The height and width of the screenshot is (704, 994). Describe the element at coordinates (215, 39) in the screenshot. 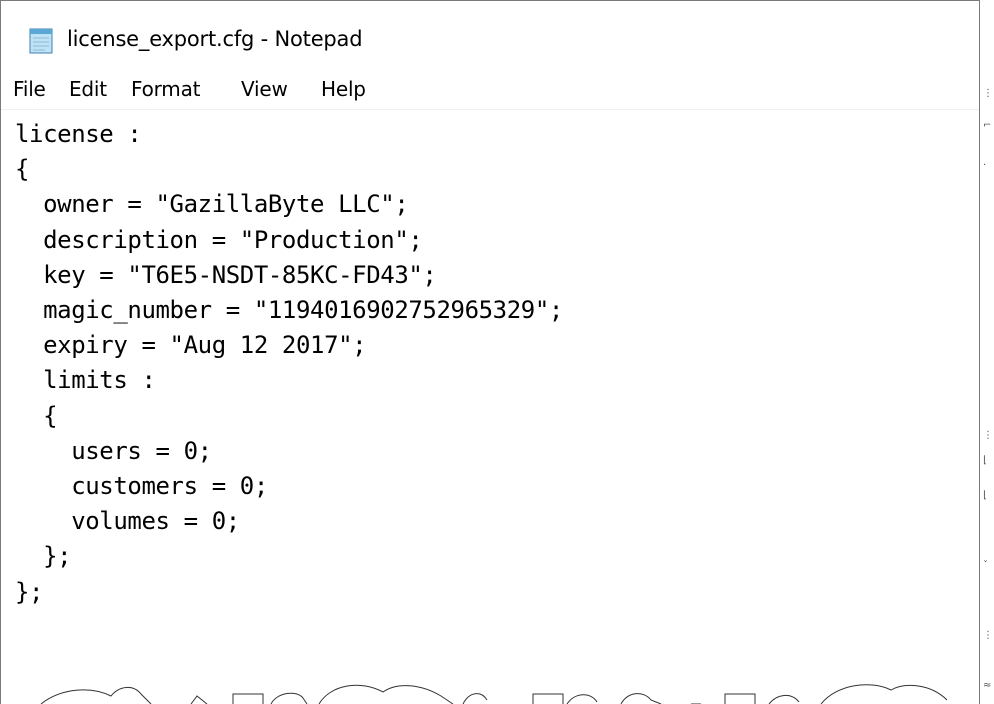

I see `window-title: license_export.cfg - Notepad` at that location.